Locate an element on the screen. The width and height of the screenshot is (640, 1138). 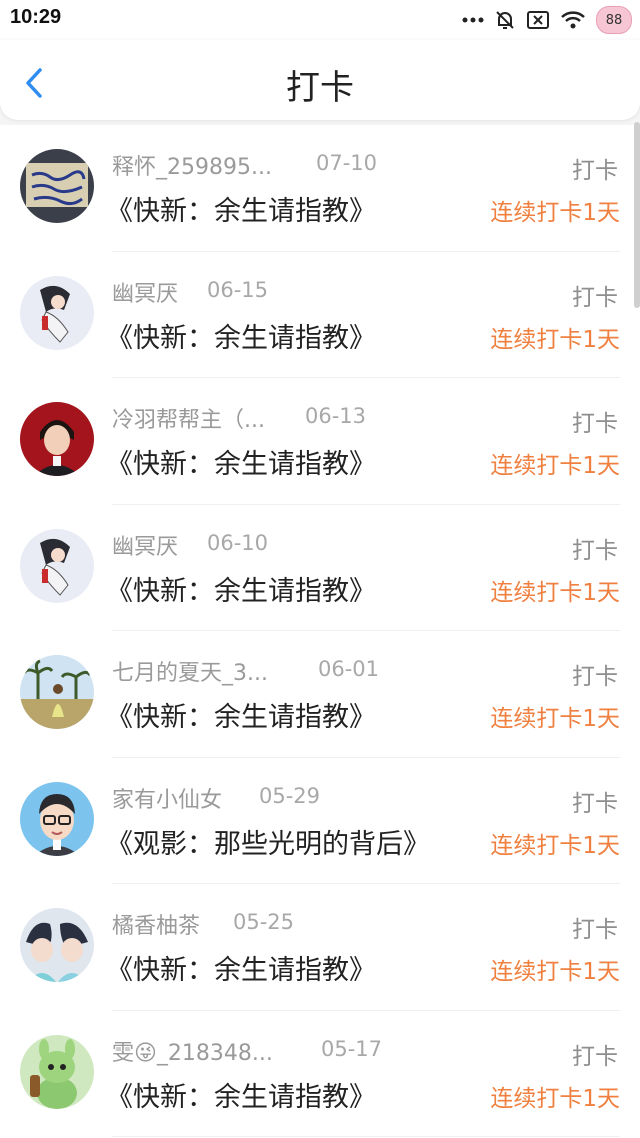
checkin-date: 05-25 is located at coordinates (264, 922).